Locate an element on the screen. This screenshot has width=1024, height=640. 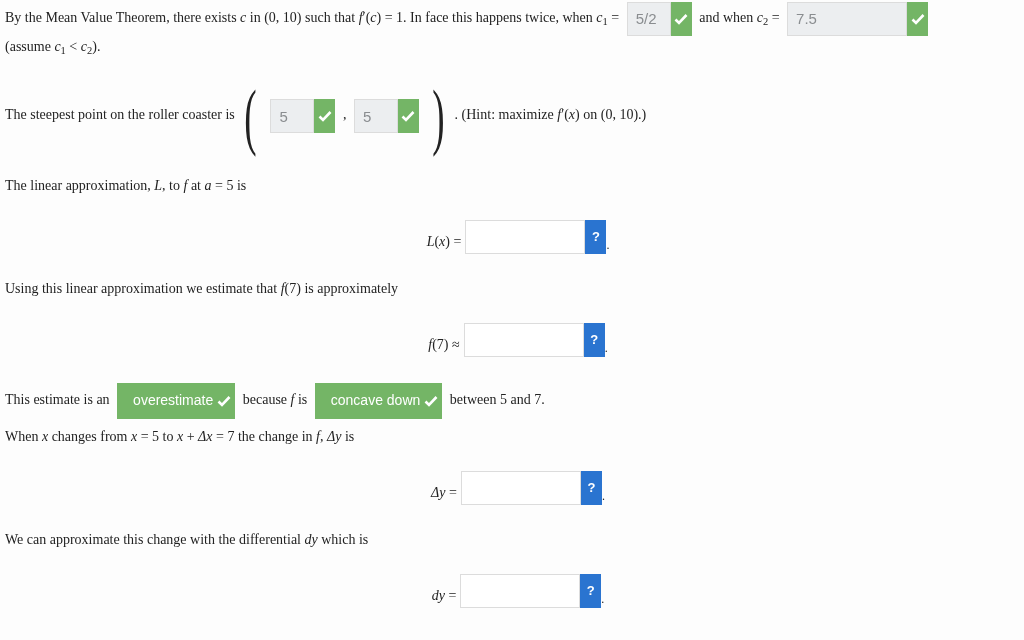
question-text: . (Hint: maximize f′(x) on (0, 10).) is located at coordinates (550, 115).